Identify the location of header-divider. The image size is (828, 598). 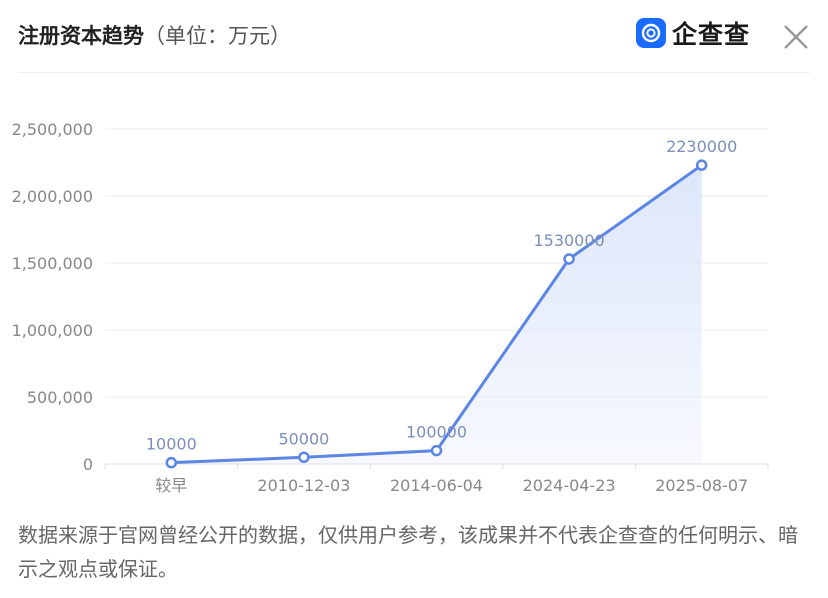
(414, 72).